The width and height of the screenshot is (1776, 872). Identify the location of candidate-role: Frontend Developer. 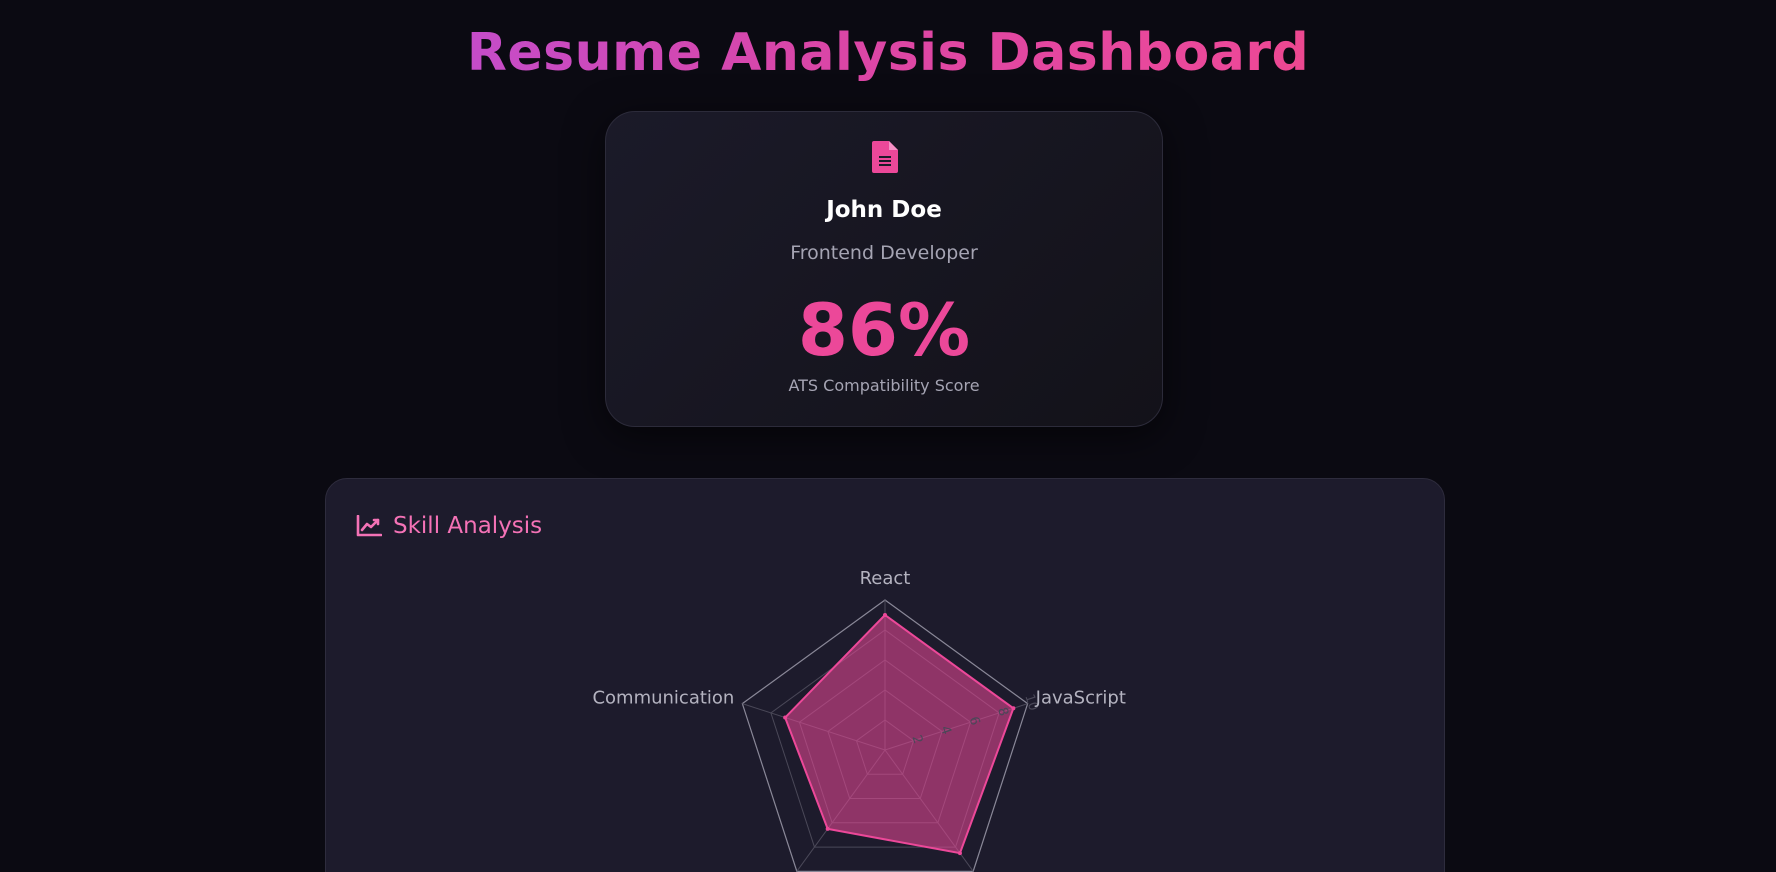
(884, 253).